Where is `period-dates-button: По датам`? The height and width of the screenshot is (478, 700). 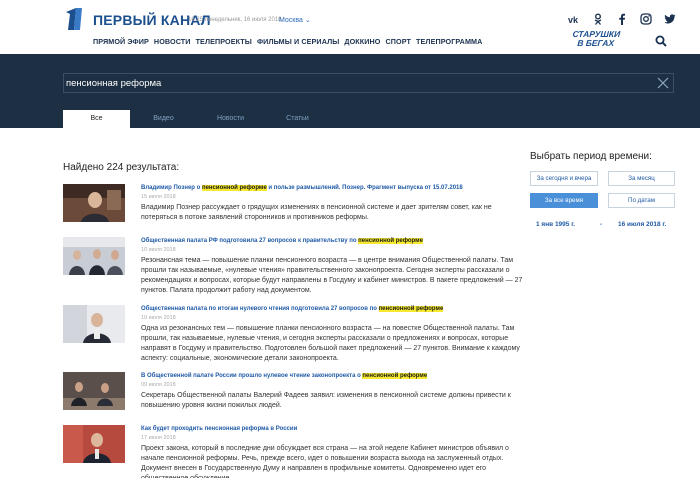 period-dates-button: По датам is located at coordinates (641, 200).